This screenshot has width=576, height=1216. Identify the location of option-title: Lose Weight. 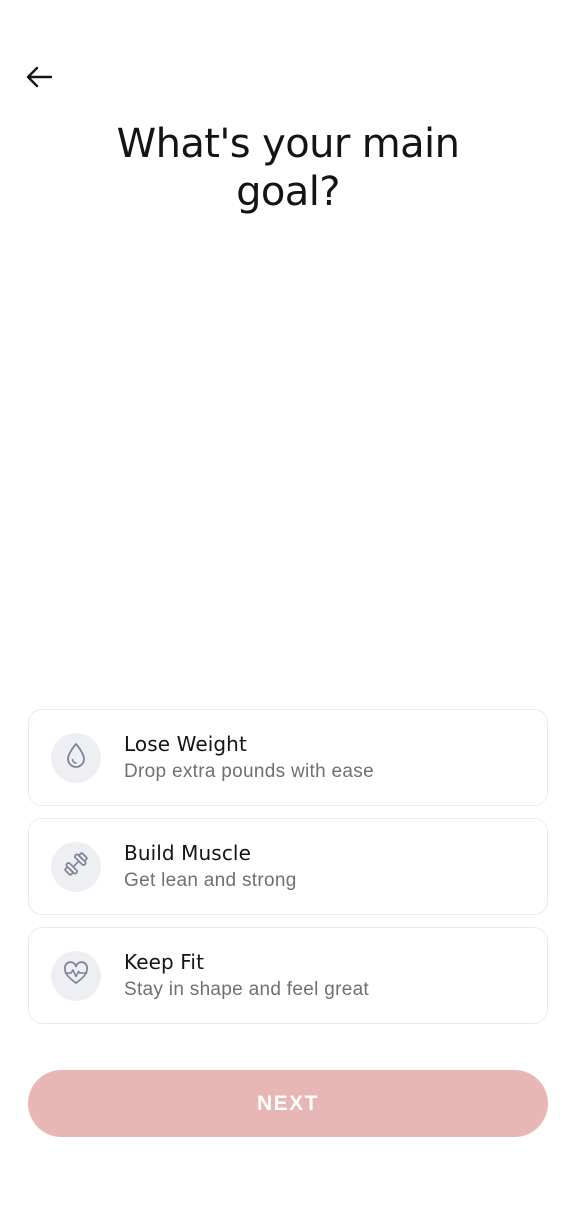
(185, 743).